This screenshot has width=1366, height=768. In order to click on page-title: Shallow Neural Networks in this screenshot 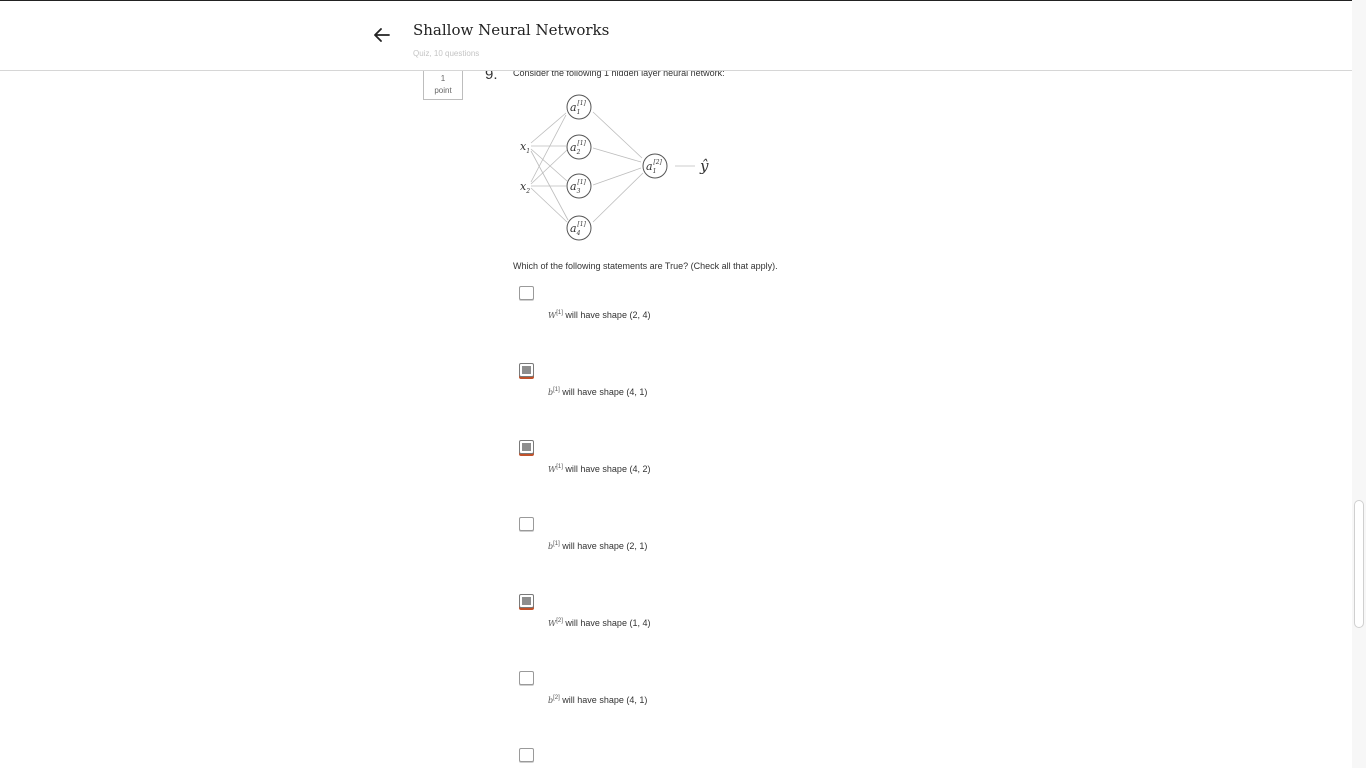, I will do `click(511, 30)`.